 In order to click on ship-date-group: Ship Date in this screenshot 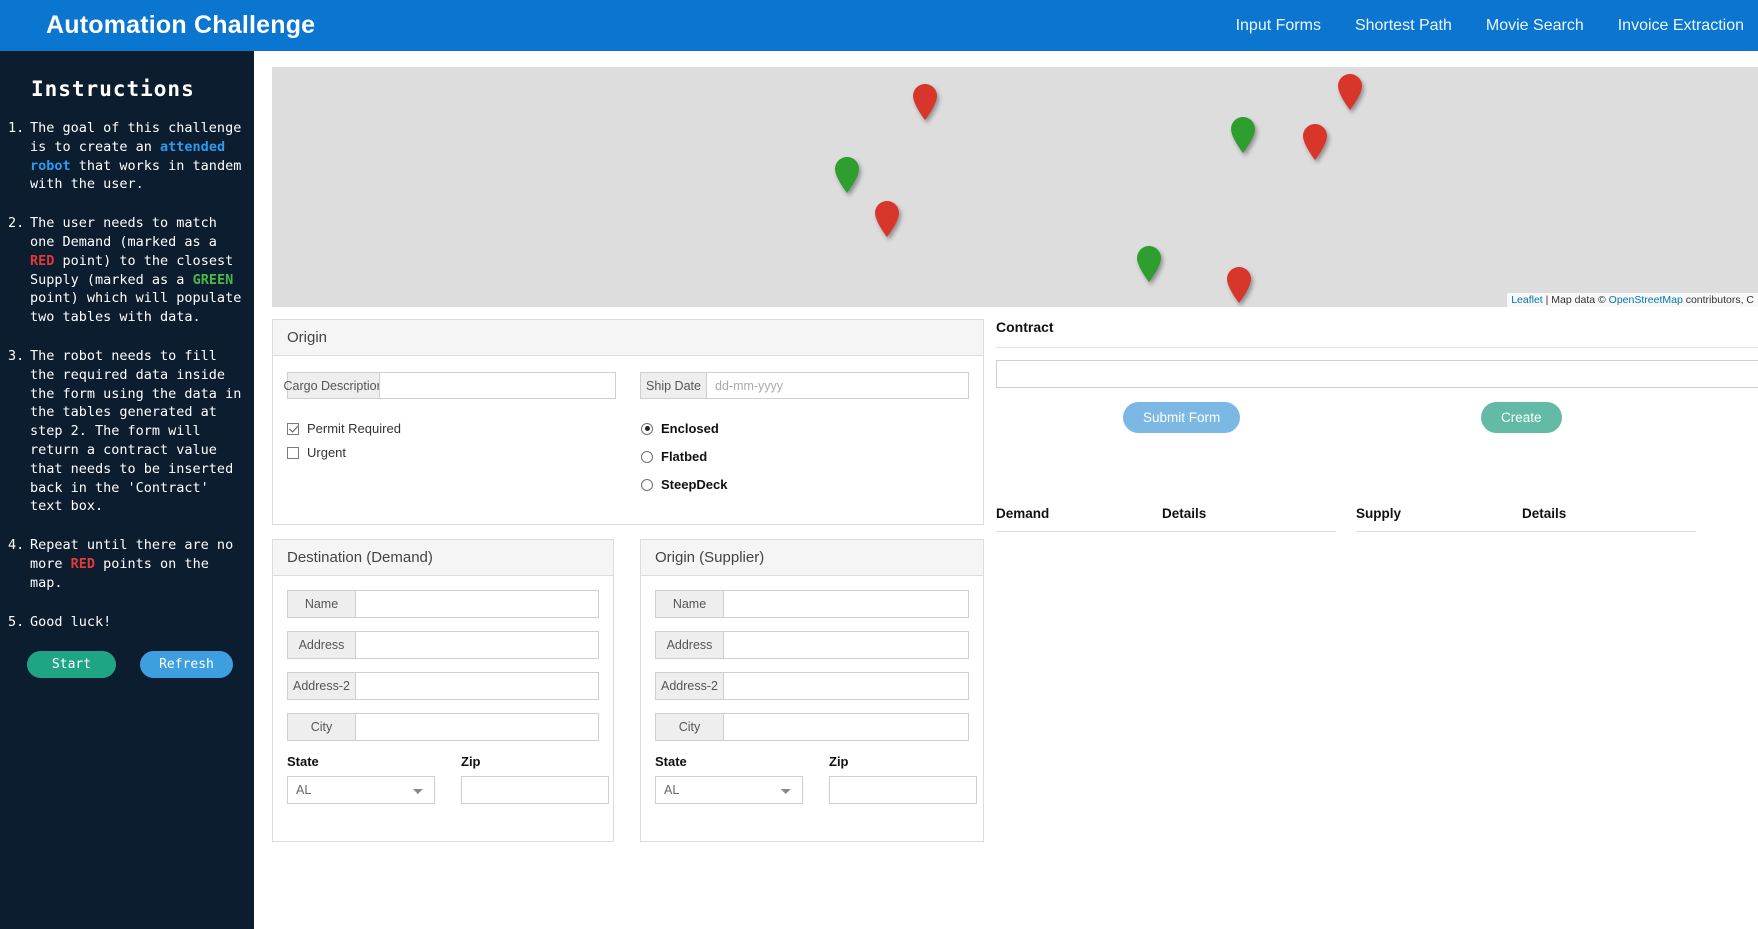, I will do `click(804, 385)`.